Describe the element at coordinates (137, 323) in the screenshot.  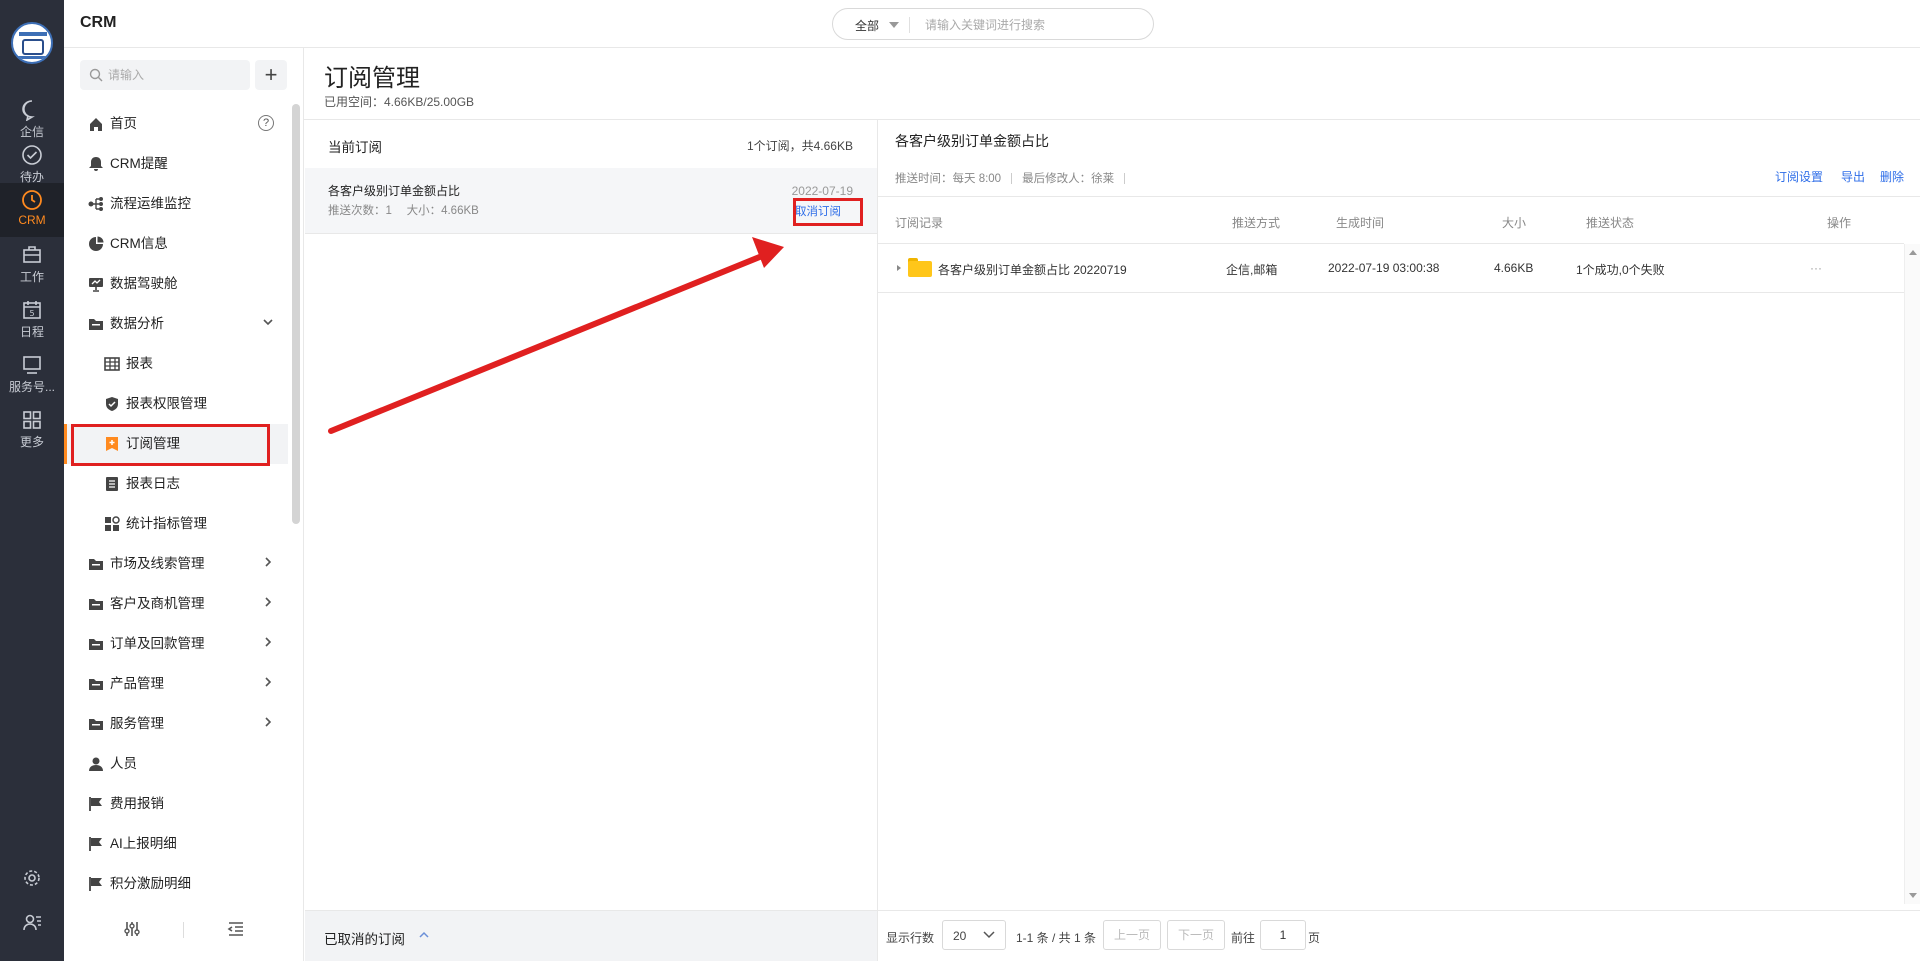
I see `sidebar-item-label: 数据分析` at that location.